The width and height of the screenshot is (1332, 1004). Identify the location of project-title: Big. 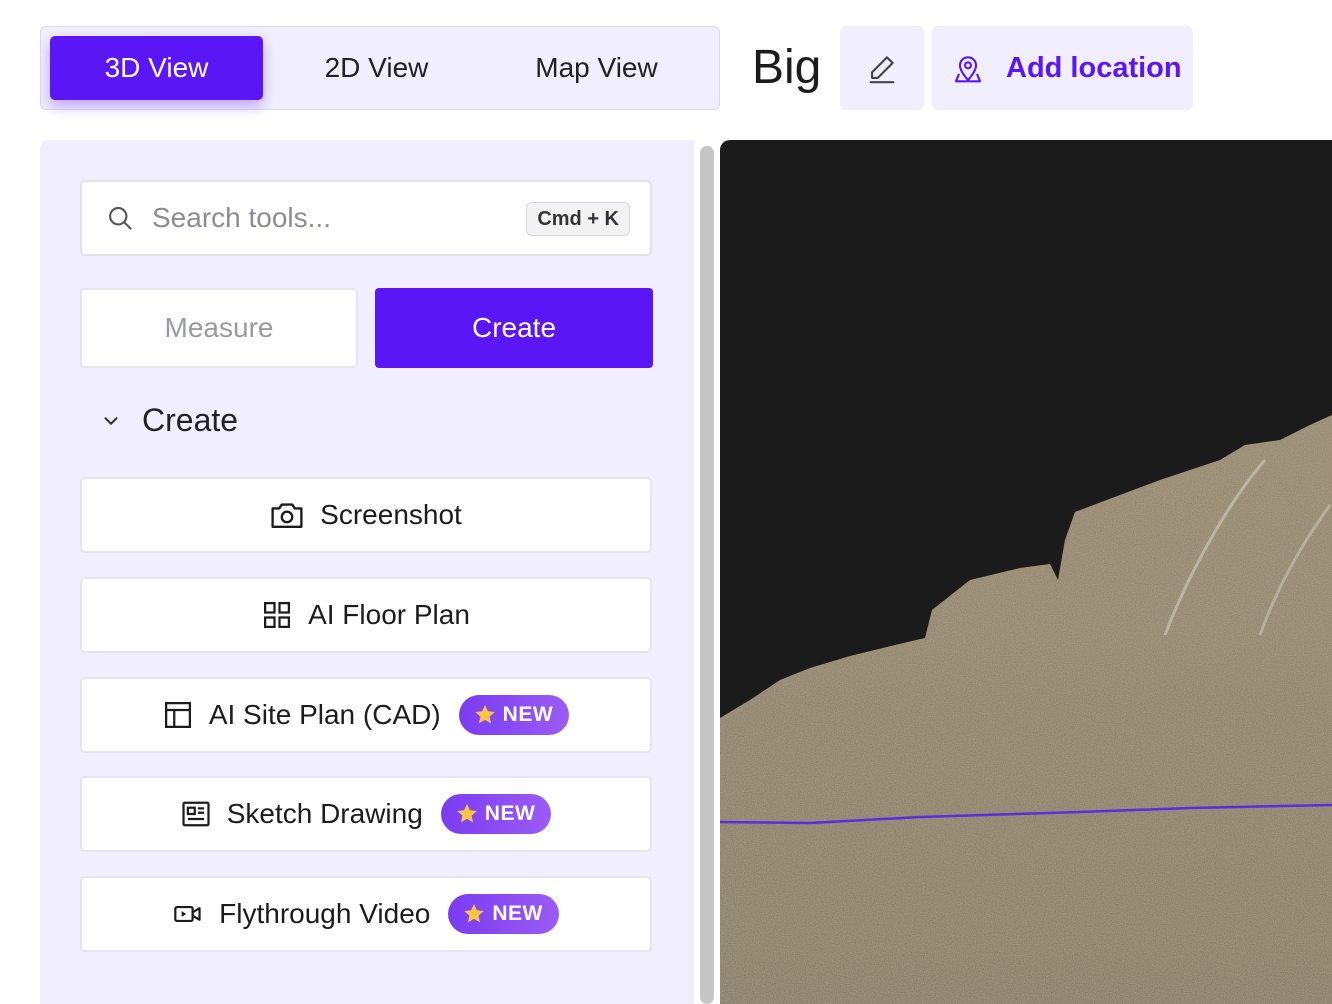
(787, 67).